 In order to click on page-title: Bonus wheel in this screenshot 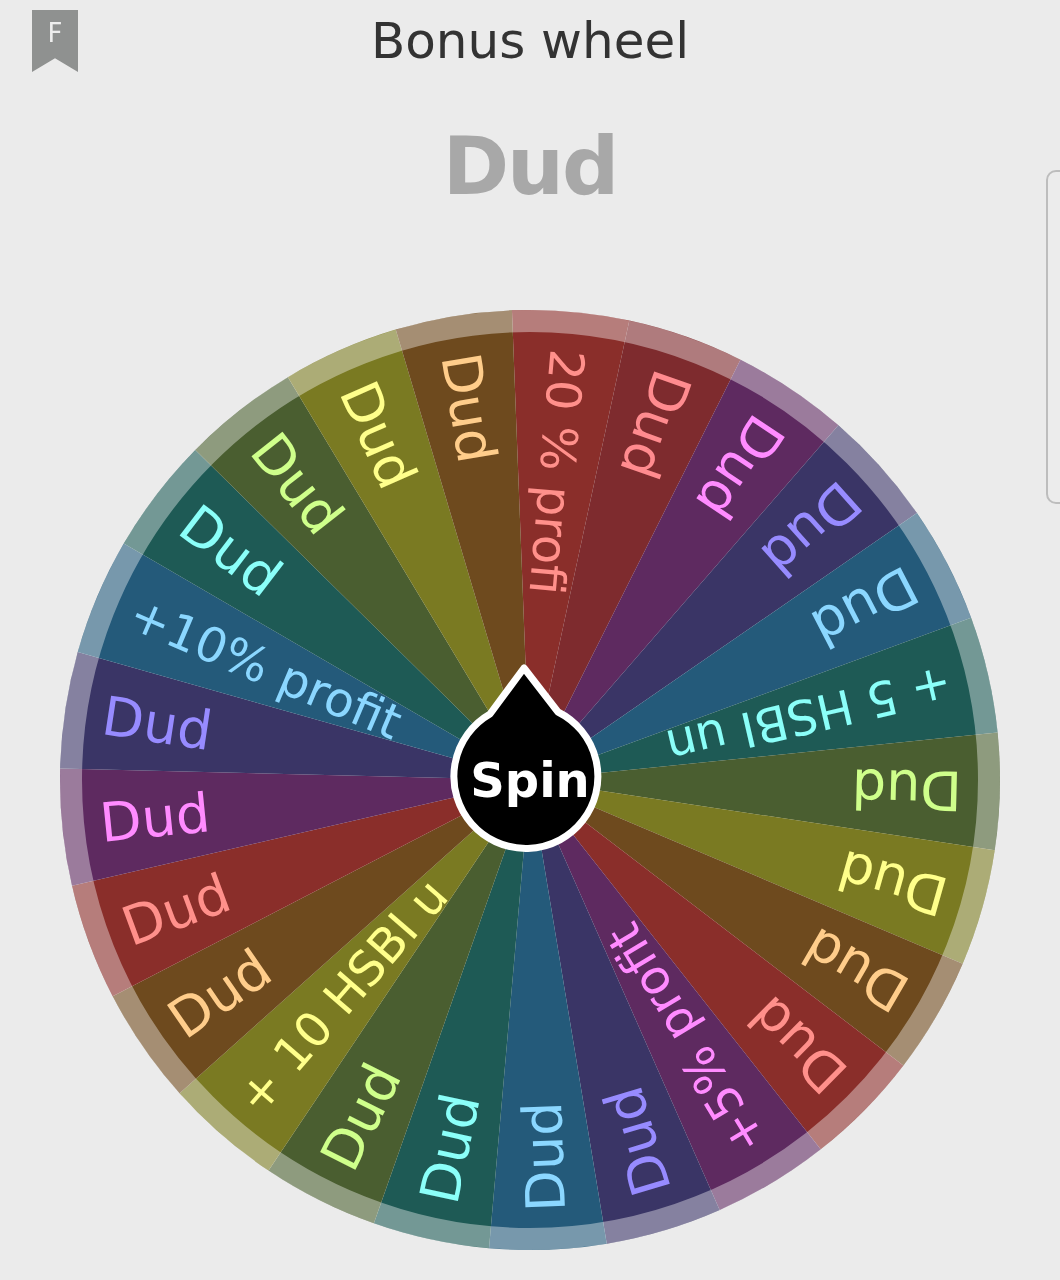, I will do `click(530, 41)`.